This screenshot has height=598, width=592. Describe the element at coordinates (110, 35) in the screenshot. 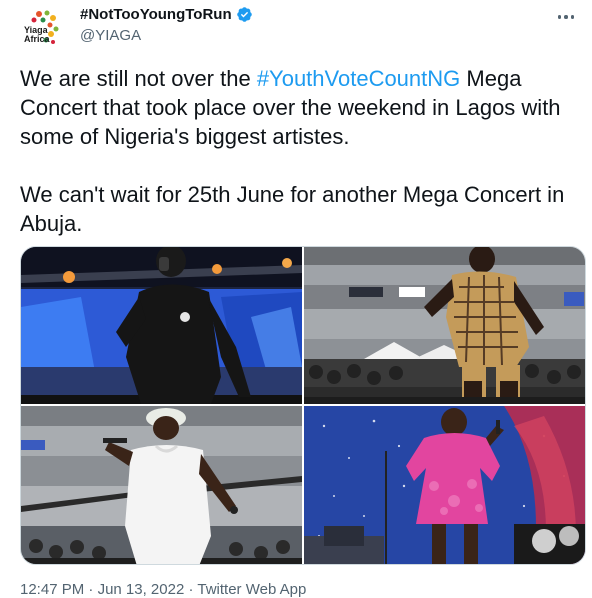

I see `handle: @YIAGA` at that location.